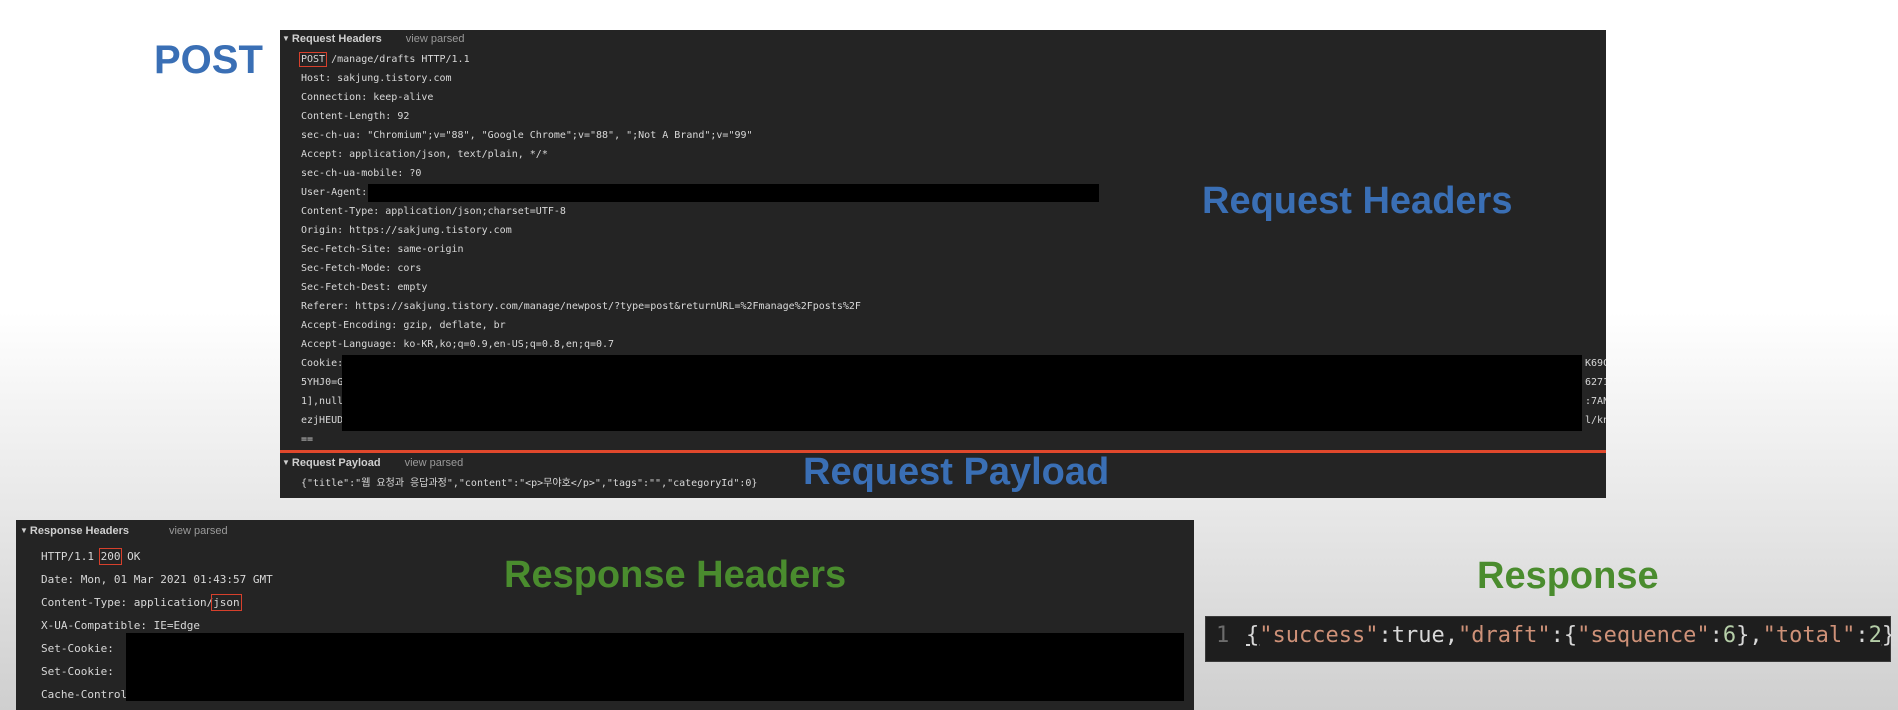 The height and width of the screenshot is (710, 1898). Describe the element at coordinates (1451, 635) in the screenshot. I see `json-comma: ,` at that location.